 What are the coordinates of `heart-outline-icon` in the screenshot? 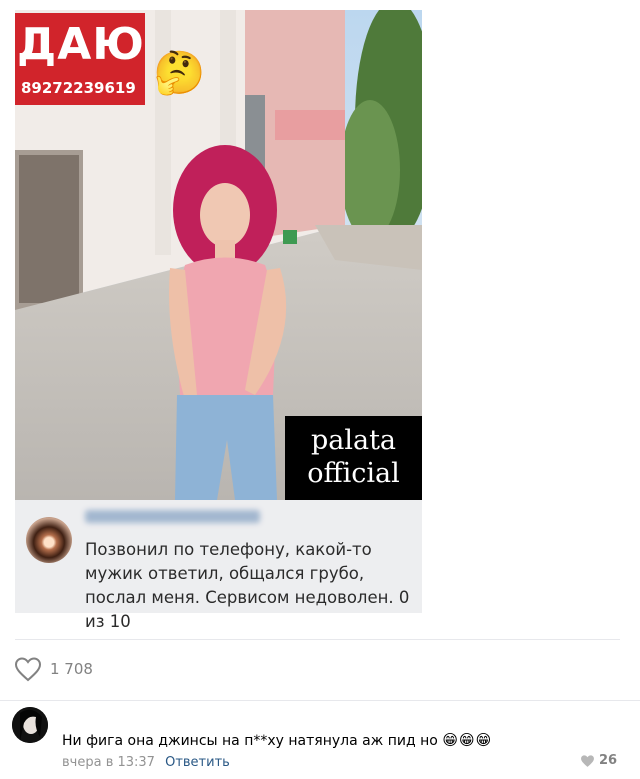 It's located at (28, 669).